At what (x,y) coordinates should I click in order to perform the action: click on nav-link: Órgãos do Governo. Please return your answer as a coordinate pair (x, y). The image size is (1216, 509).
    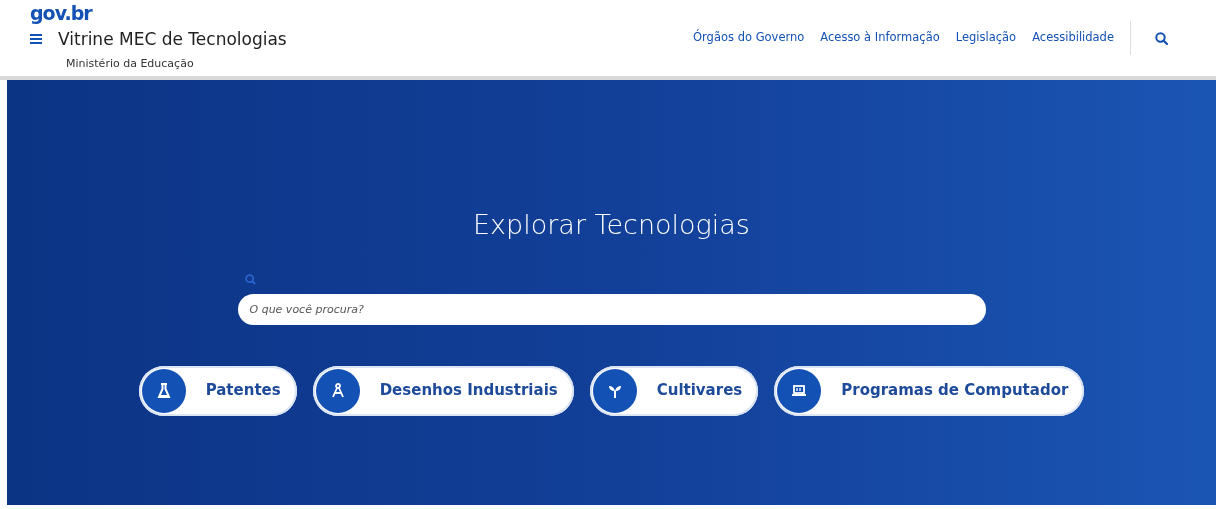
    Looking at the image, I should click on (749, 38).